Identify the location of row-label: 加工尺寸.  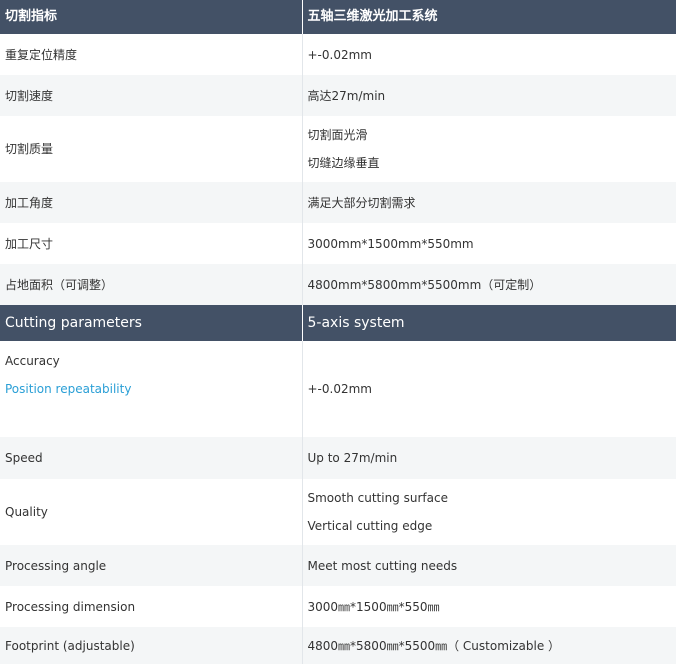
(151, 243).